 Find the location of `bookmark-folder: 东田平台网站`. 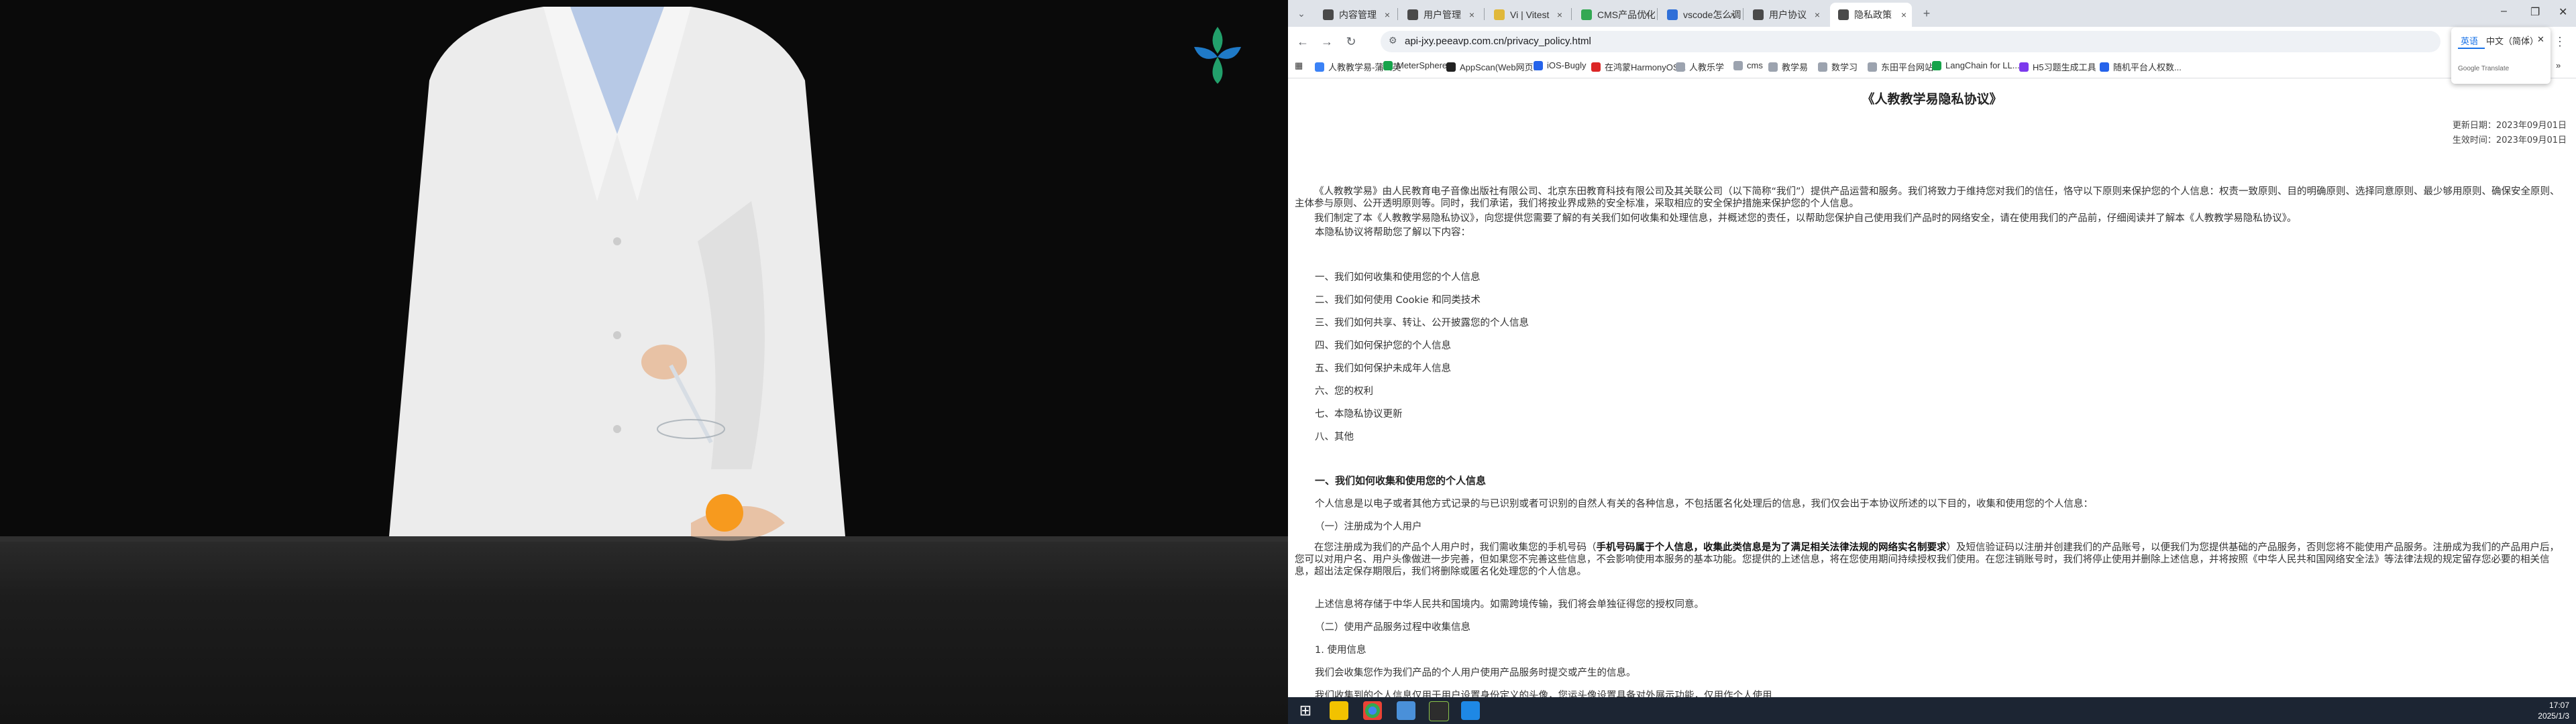

bookmark-folder: 东田平台网站 is located at coordinates (1900, 66).